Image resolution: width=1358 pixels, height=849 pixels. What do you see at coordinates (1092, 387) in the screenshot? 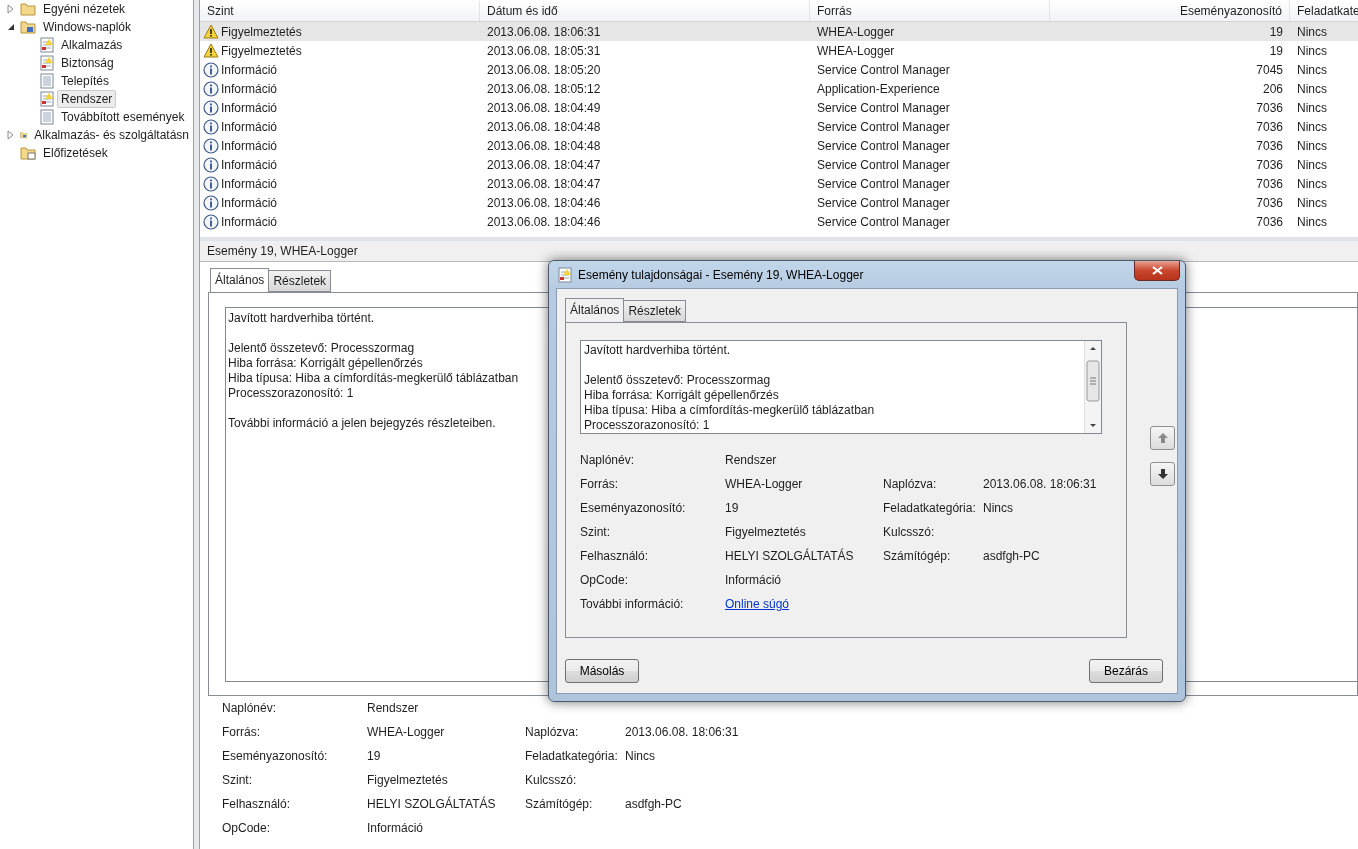
I see `scrollbar` at bounding box center [1092, 387].